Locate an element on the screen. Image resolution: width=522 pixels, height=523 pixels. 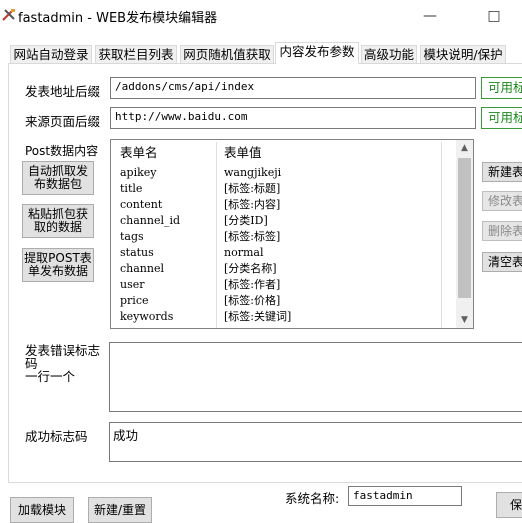
error-flag-label: 发表错误标志码 一行一个 is located at coordinates (63, 363).